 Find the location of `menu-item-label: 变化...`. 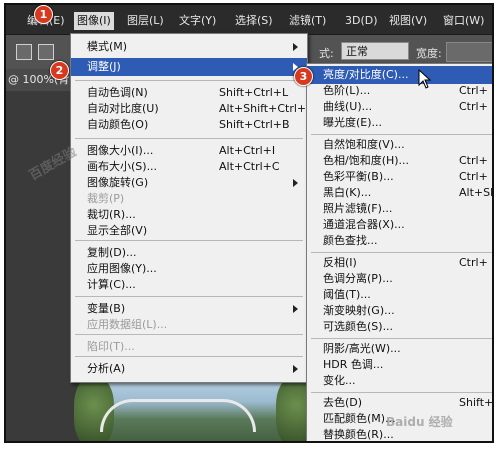

menu-item-label: 变化... is located at coordinates (339, 380).